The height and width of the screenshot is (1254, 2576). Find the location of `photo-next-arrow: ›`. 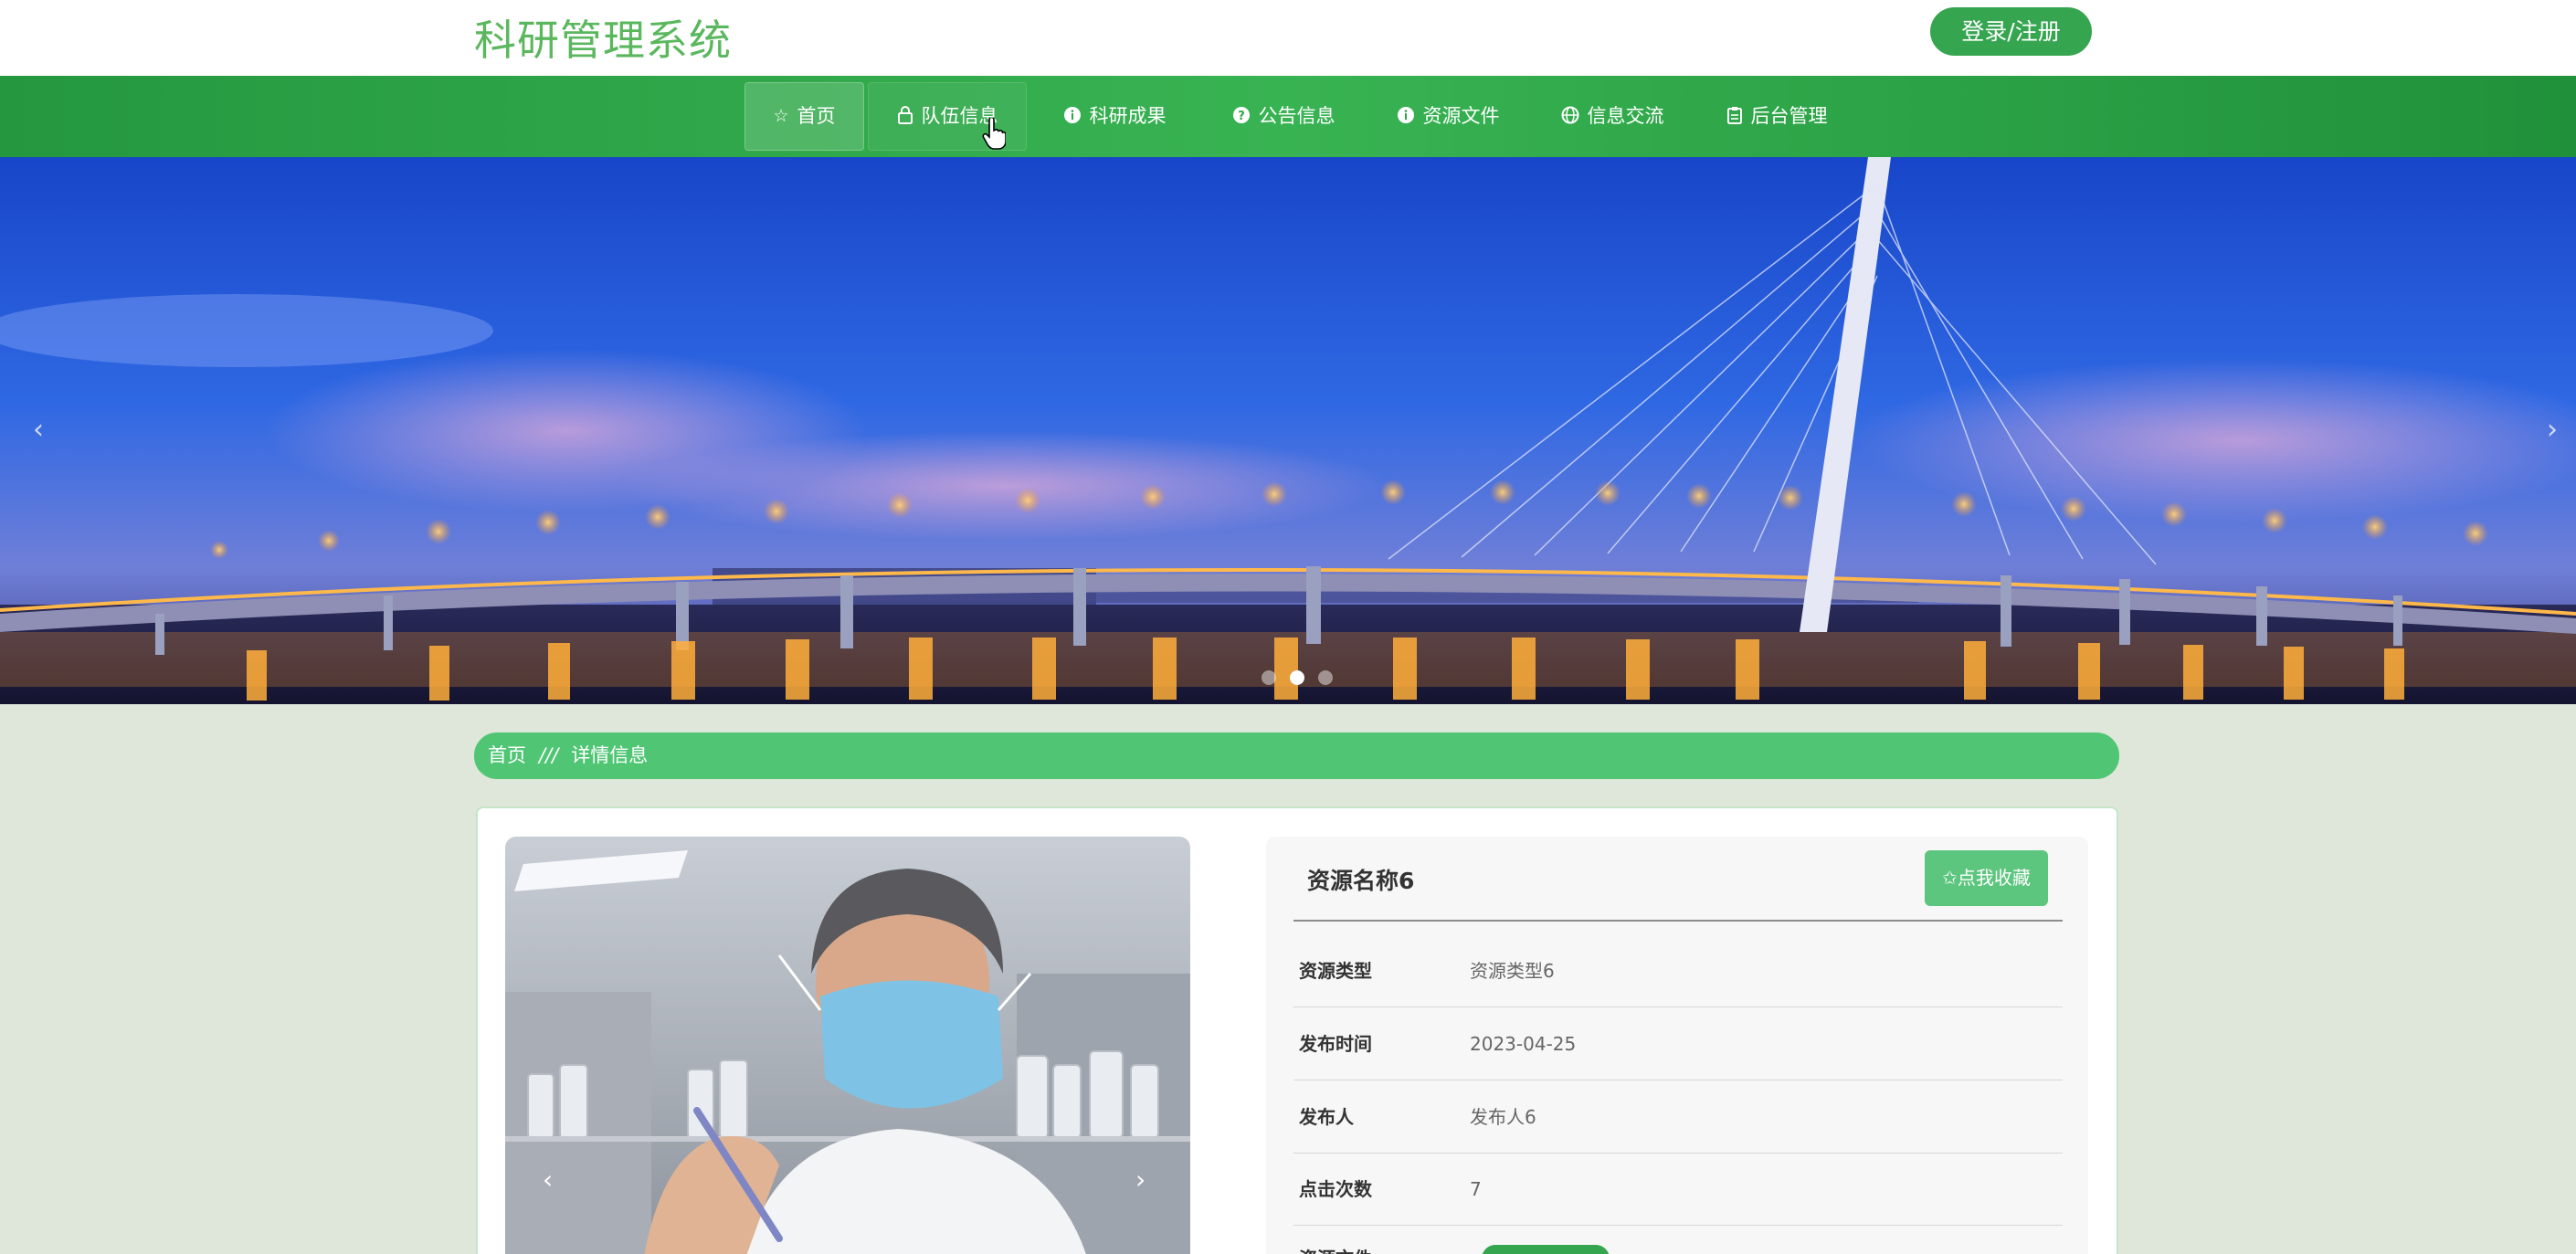

photo-next-arrow: › is located at coordinates (1140, 1179).